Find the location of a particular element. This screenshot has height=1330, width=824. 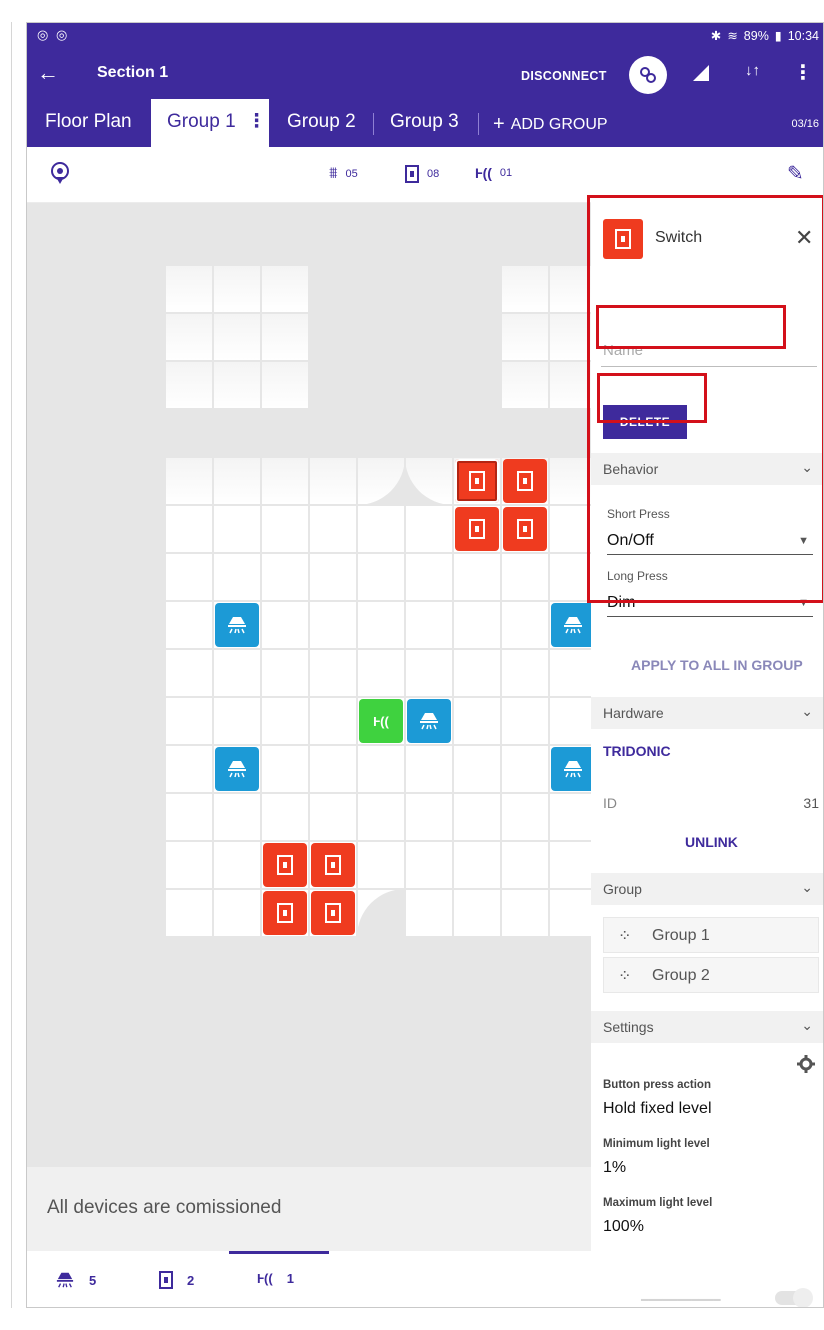

behavior-section-header: Behavior ⌄ is located at coordinates (707, 469).